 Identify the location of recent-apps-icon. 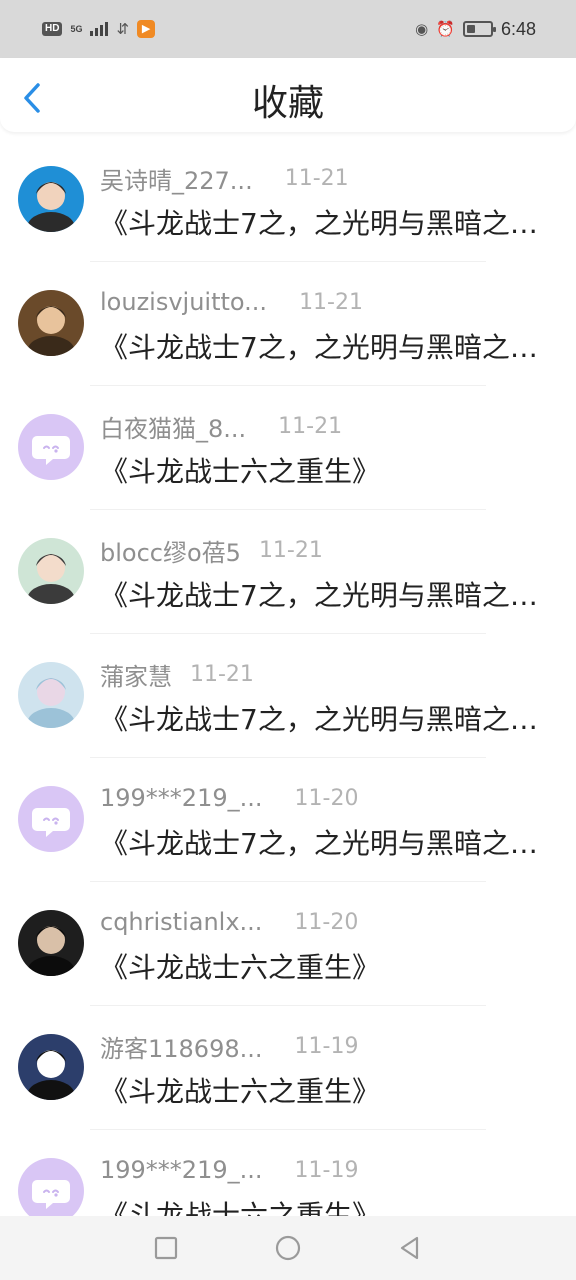
(166, 1248).